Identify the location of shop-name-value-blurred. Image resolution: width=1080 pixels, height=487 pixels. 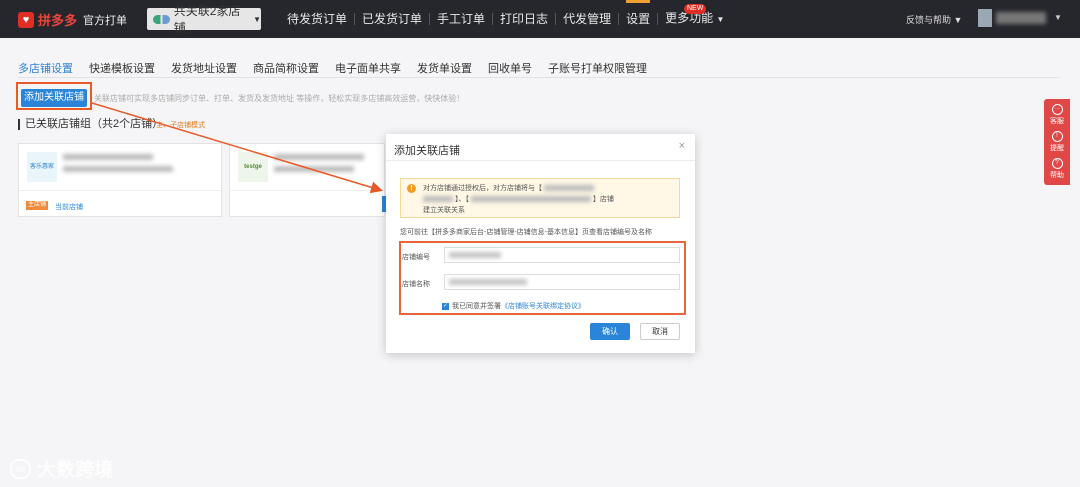
(488, 282).